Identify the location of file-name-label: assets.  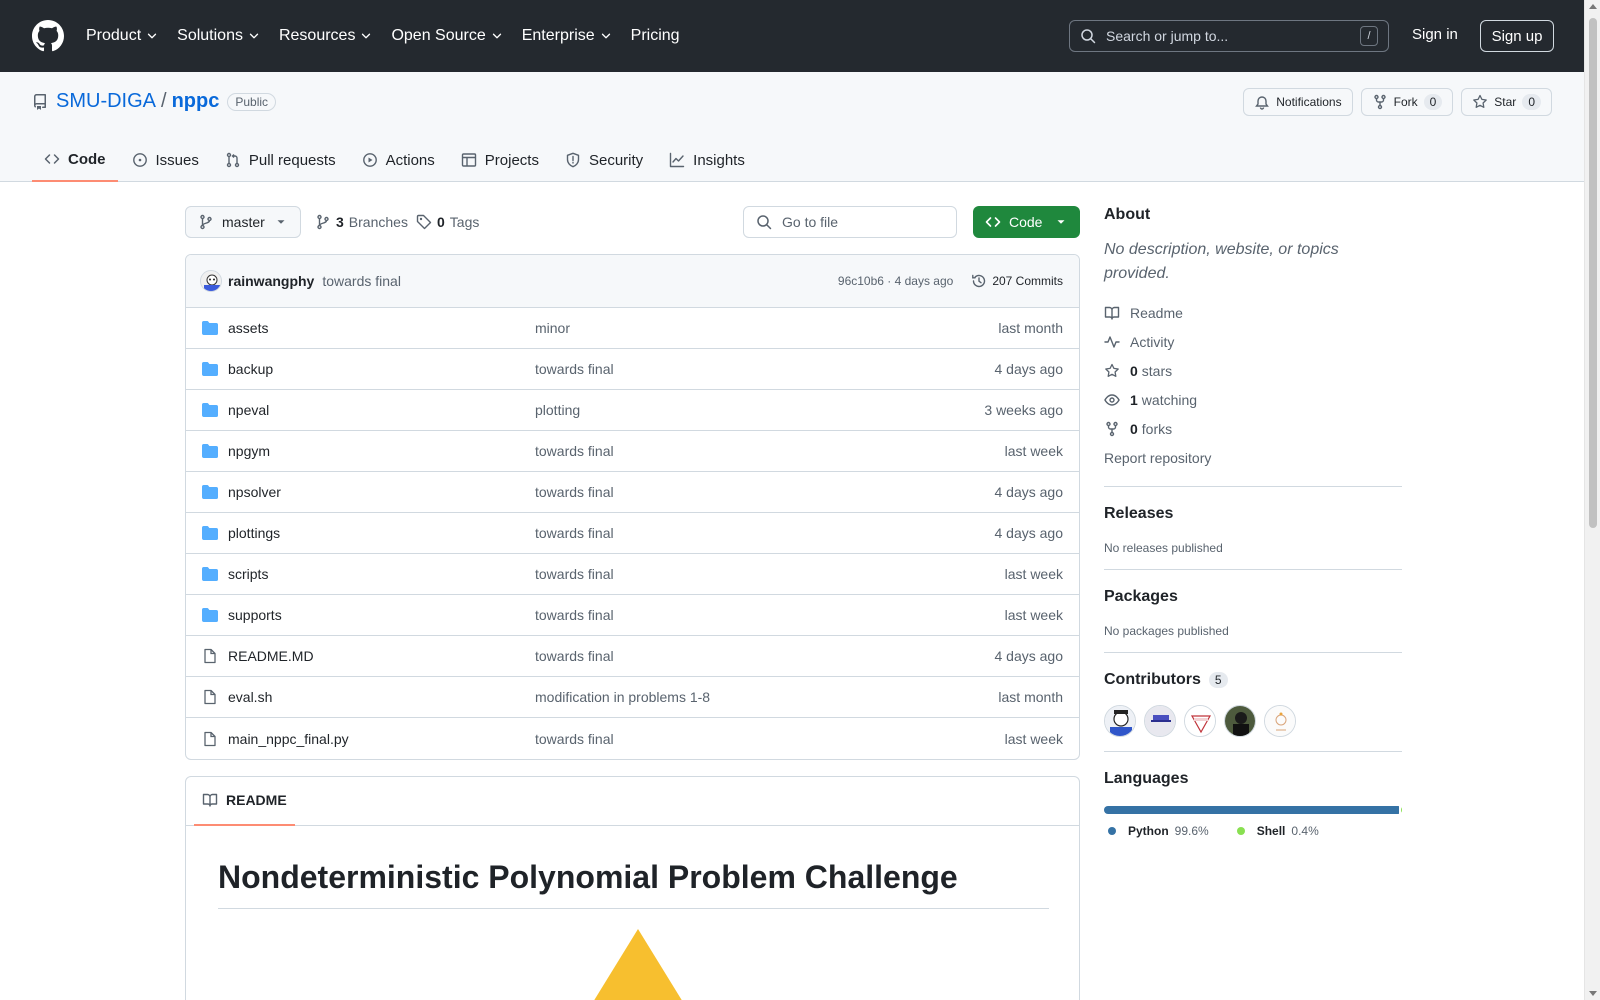
(248, 328).